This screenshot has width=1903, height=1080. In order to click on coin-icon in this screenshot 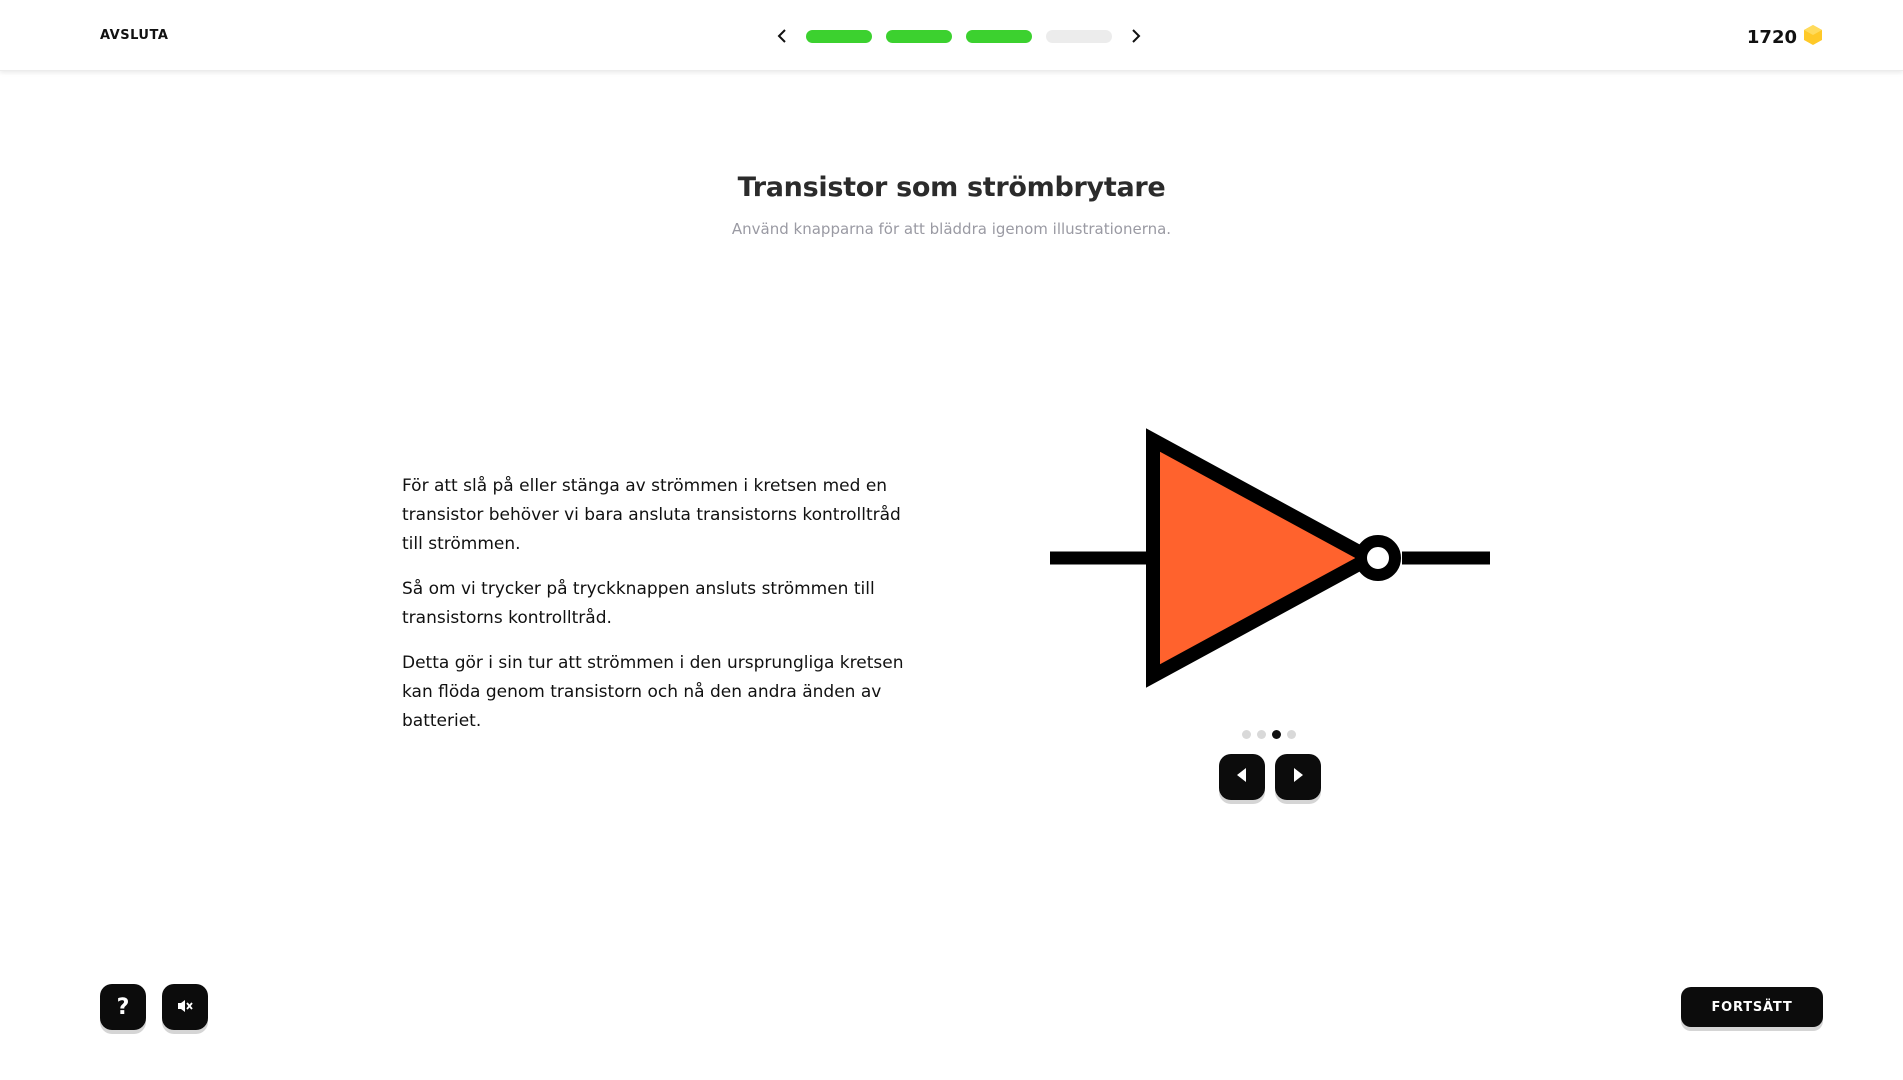, I will do `click(1813, 37)`.